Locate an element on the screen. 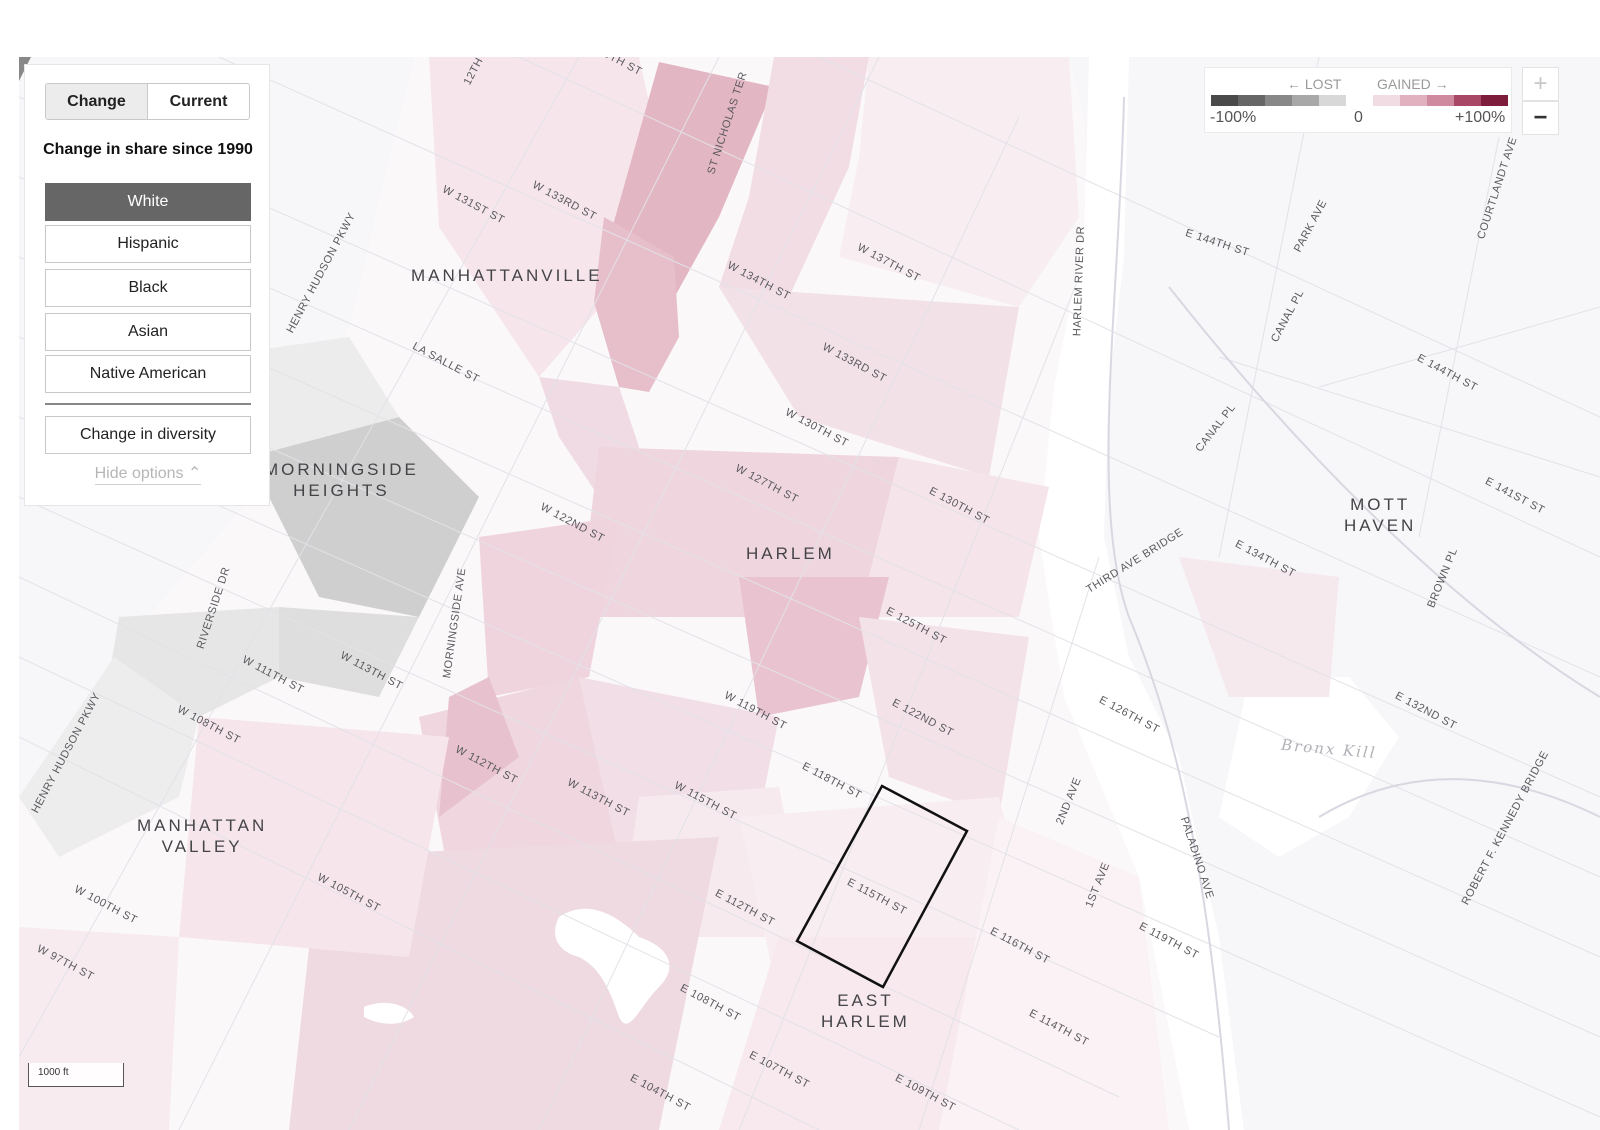 The image size is (1600, 1130). legend-gained-label: GAINED → is located at coordinates (1413, 84).